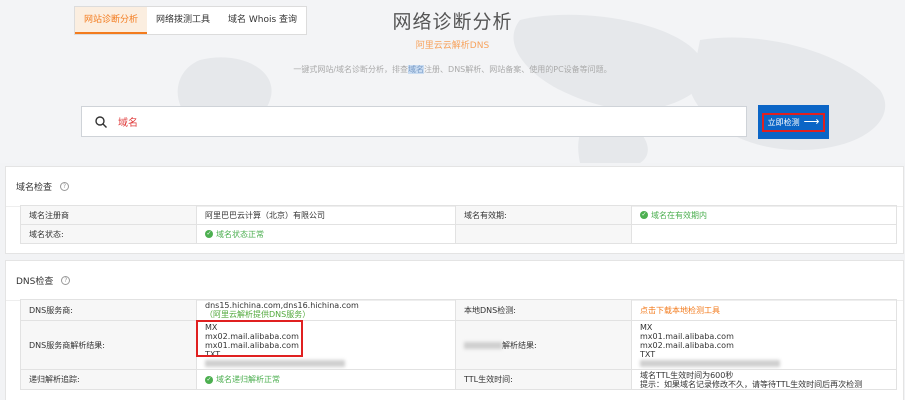 The width and height of the screenshot is (905, 400). I want to click on dns-result-label: DNS服务商解析结果:, so click(108, 345).